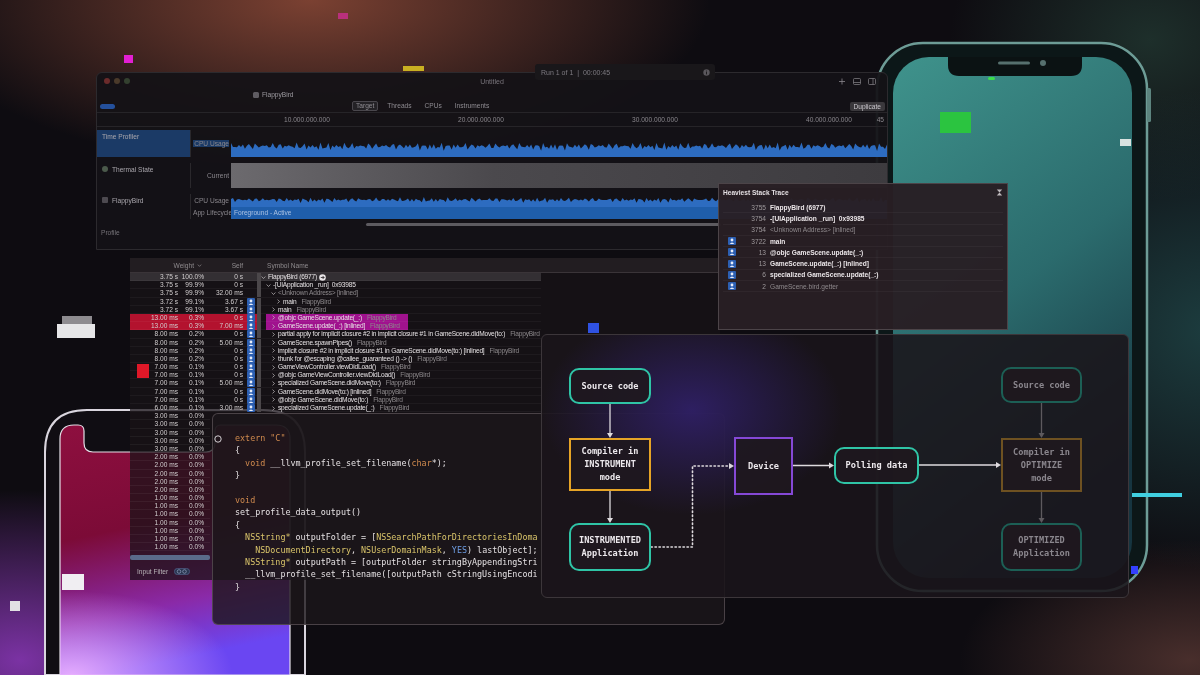 The height and width of the screenshot is (675, 1200). I want to click on code-line: extern "C", so click(260, 438).